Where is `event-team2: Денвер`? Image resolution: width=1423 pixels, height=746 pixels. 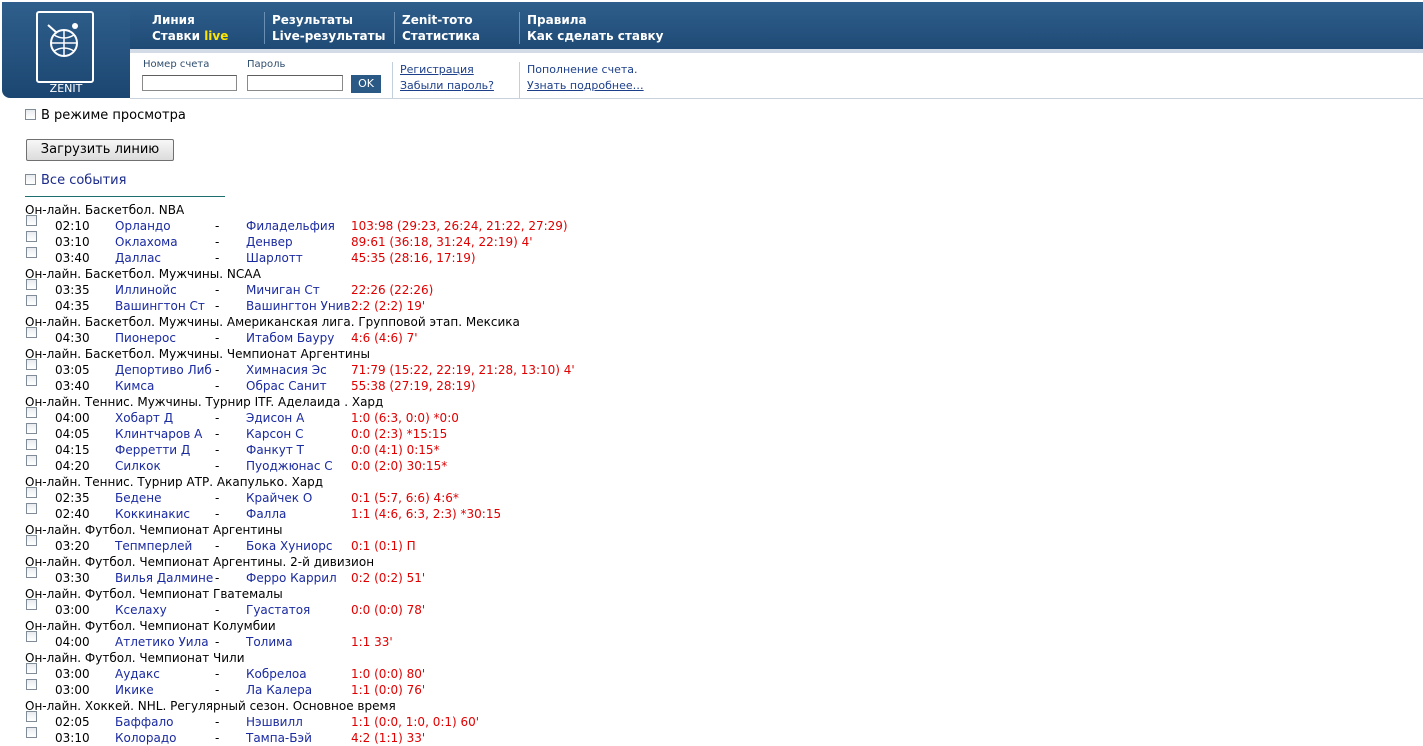
event-team2: Денвер is located at coordinates (269, 242).